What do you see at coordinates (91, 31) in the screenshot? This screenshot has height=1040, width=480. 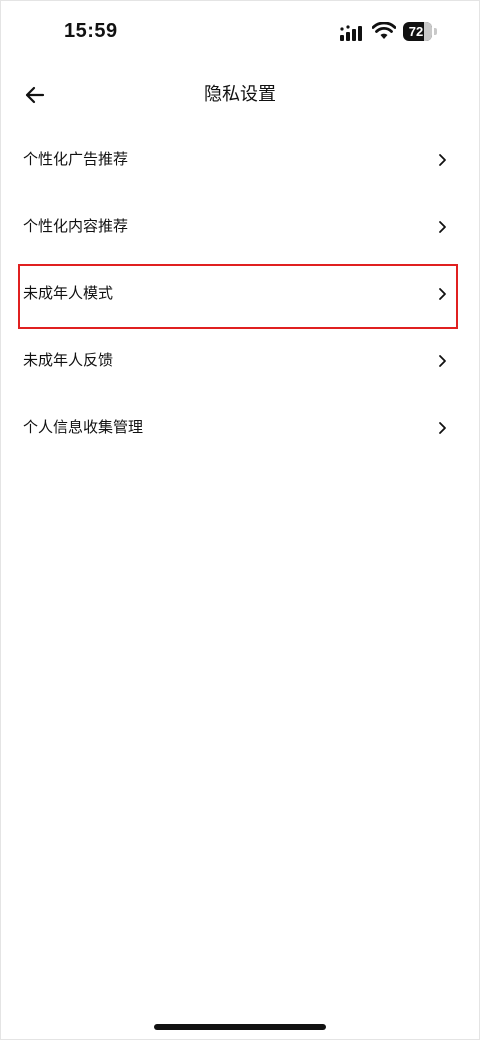 I see `status-time: 15:59` at bounding box center [91, 31].